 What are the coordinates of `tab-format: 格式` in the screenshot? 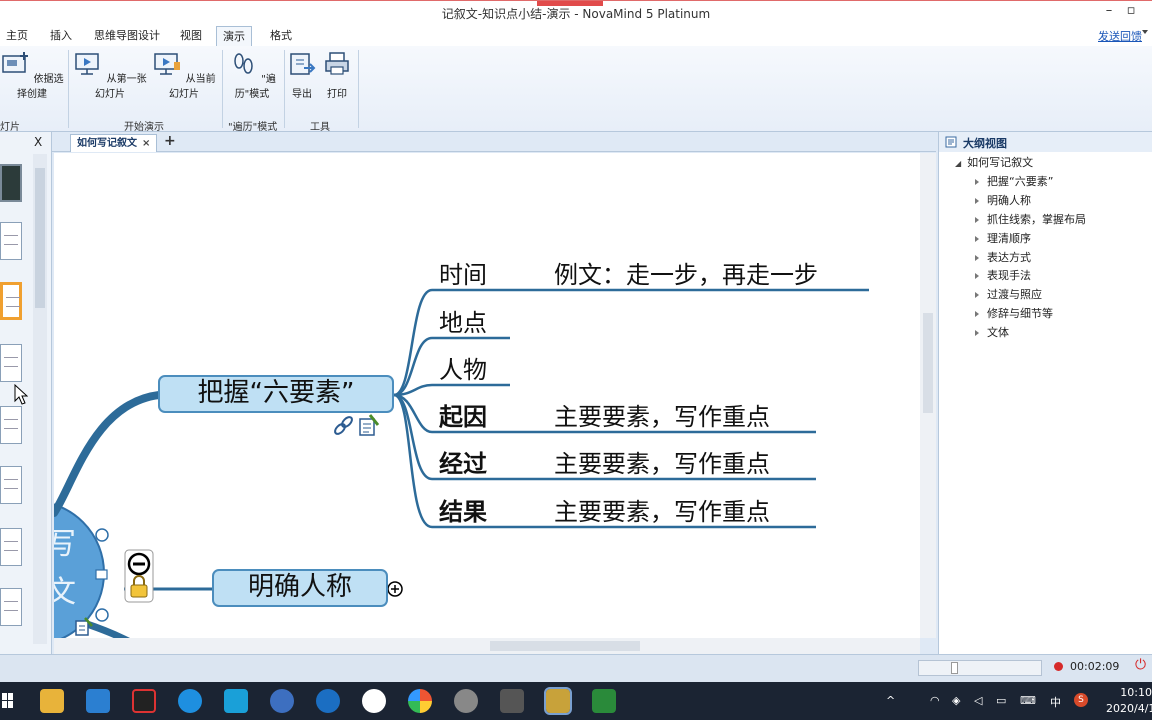 It's located at (281, 36).